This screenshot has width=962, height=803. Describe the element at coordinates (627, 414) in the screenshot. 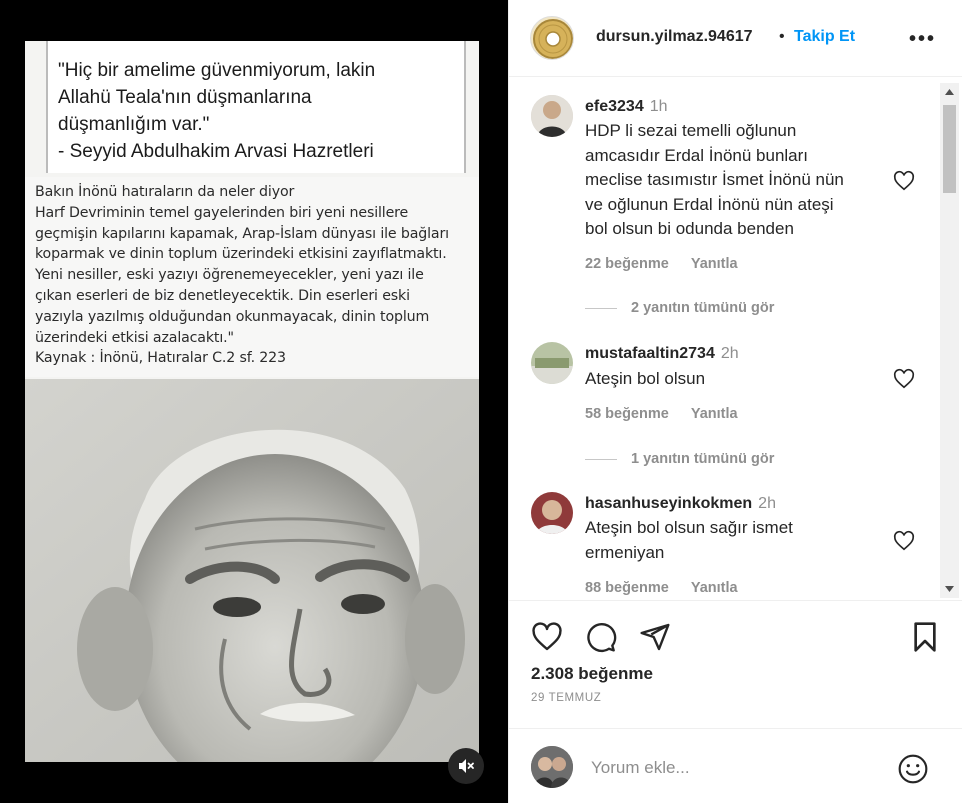

I see `comment-likes: 58 beğenme` at that location.